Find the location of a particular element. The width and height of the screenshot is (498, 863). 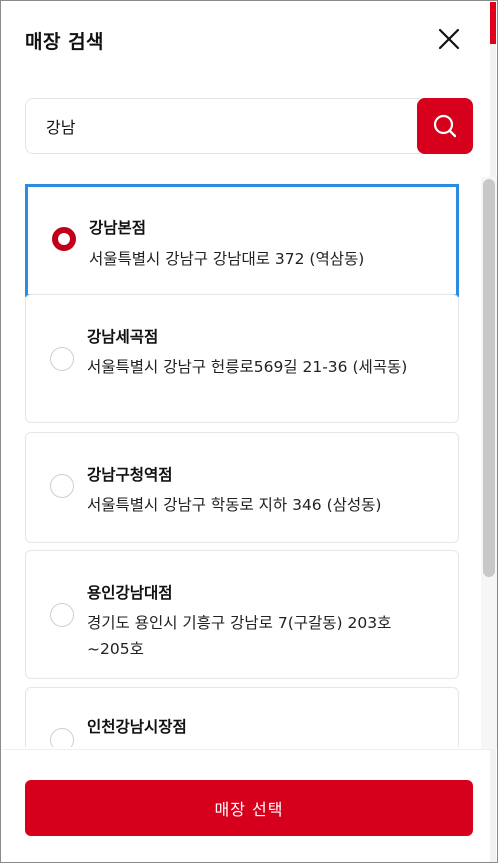

search-input is located at coordinates (240, 126).